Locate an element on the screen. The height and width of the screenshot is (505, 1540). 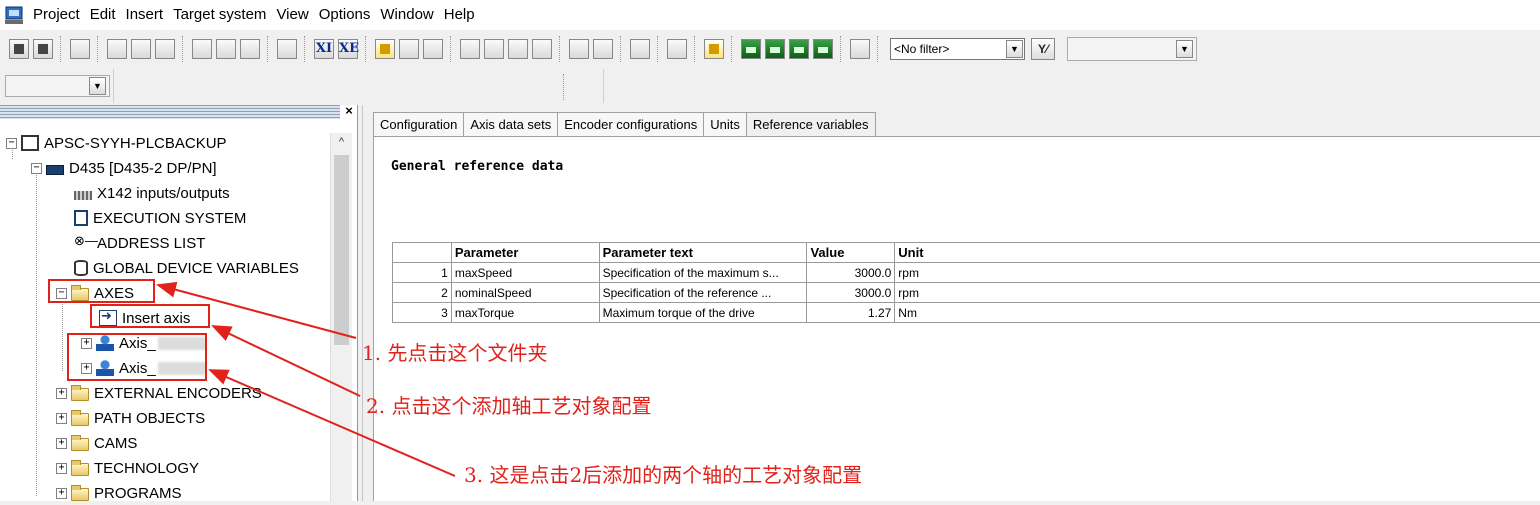
filter-select: <No filter> ▼ is located at coordinates (957, 49).